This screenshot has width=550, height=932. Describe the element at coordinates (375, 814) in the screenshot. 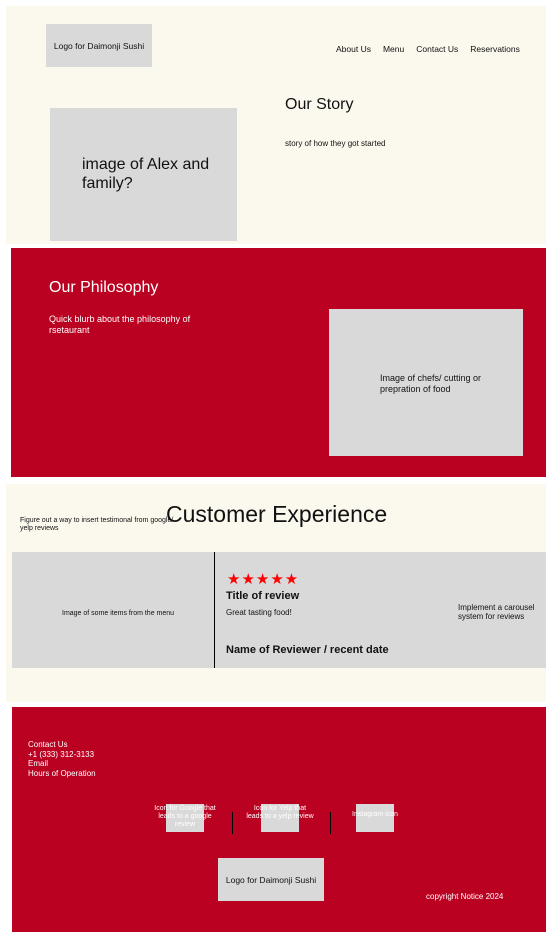

I see `instagram-icon-label: Instagram icon` at that location.